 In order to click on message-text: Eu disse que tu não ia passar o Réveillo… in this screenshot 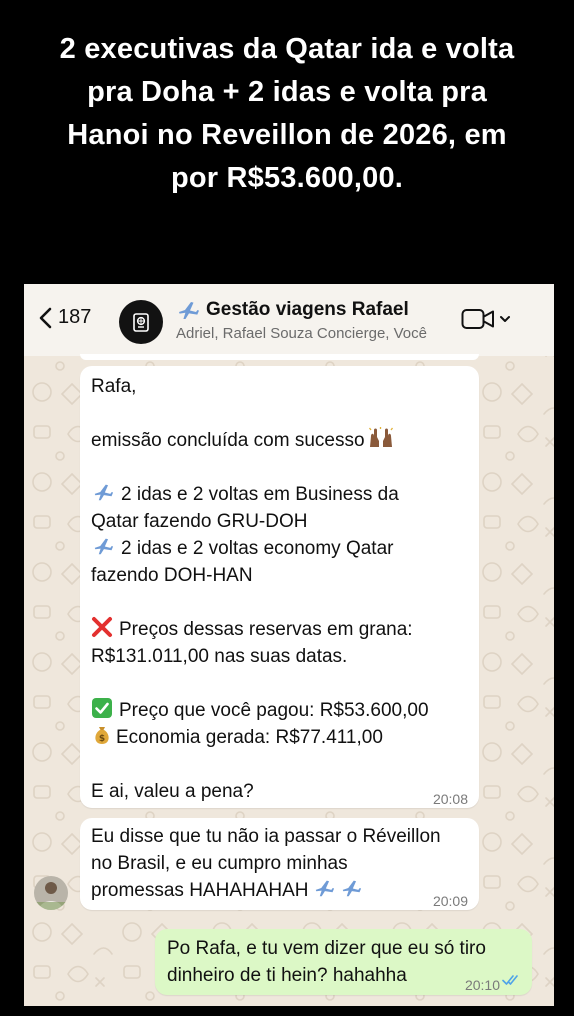, I will do `click(266, 836)`.